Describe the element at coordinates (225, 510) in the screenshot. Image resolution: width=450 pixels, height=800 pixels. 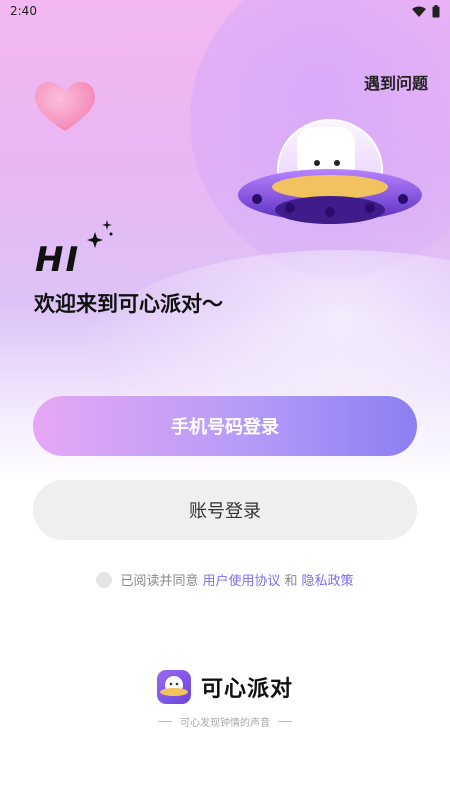
I see `account-login-button: 账号登录` at that location.